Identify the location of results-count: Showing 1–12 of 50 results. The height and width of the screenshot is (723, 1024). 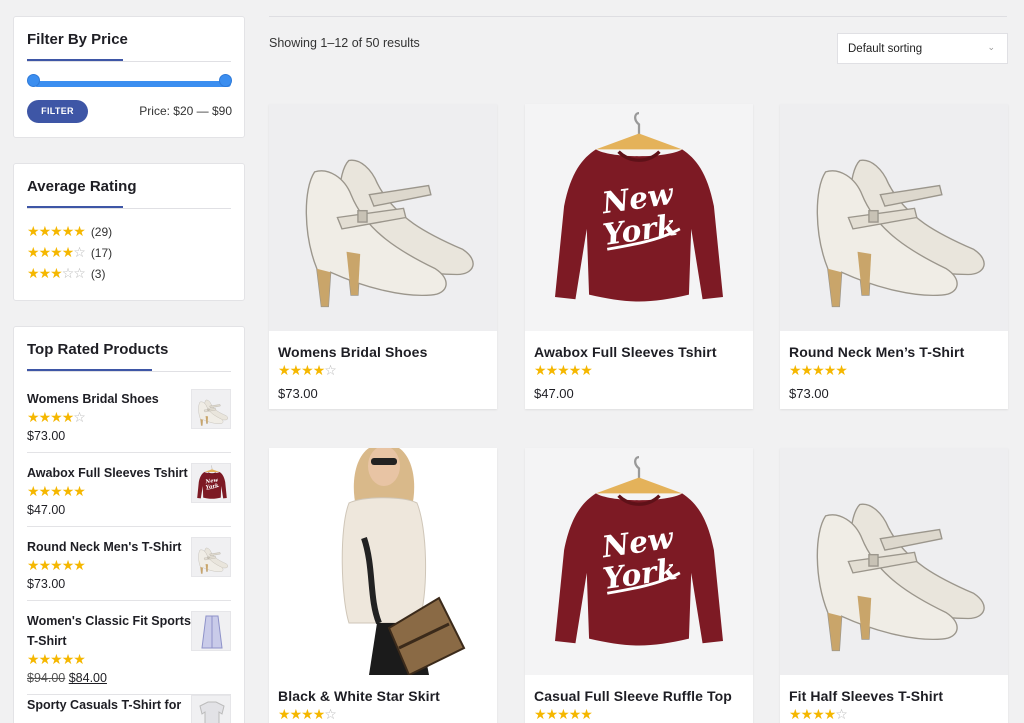
(344, 43).